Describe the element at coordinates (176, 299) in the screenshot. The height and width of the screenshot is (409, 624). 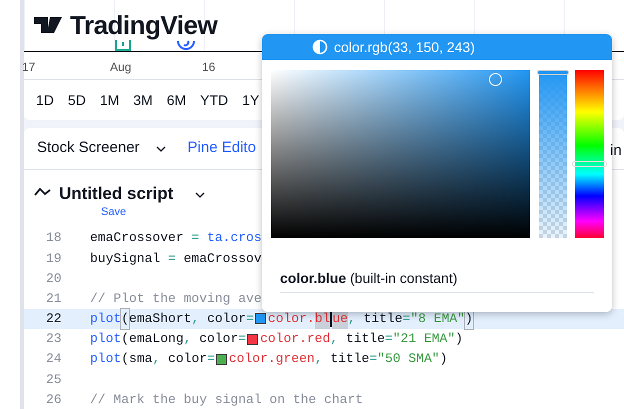
I see `code-token: // Plot the moving ave` at that location.